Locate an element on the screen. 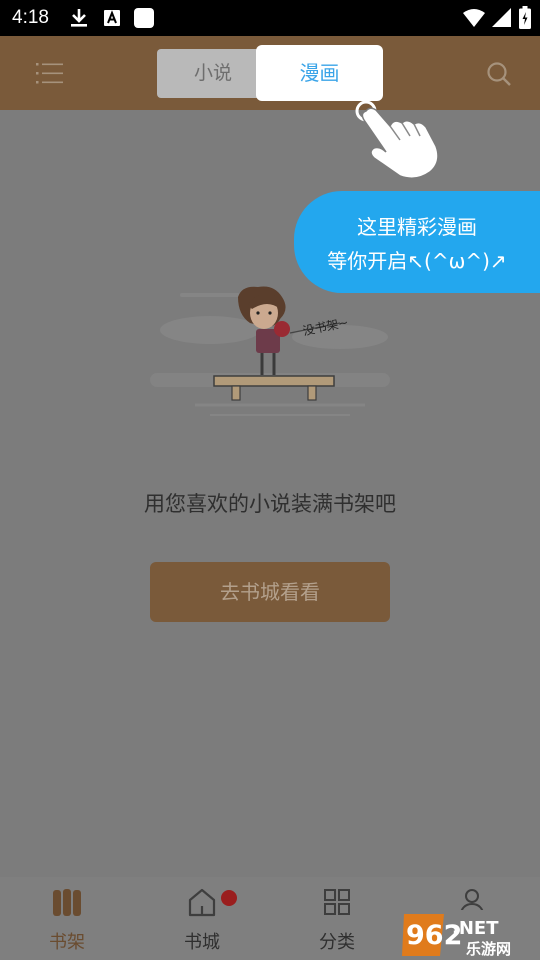 Image resolution: width=540 pixels, height=960 pixels. empty-shelf-message: 用您喜欢的小说装满书架吧 is located at coordinates (270, 504).